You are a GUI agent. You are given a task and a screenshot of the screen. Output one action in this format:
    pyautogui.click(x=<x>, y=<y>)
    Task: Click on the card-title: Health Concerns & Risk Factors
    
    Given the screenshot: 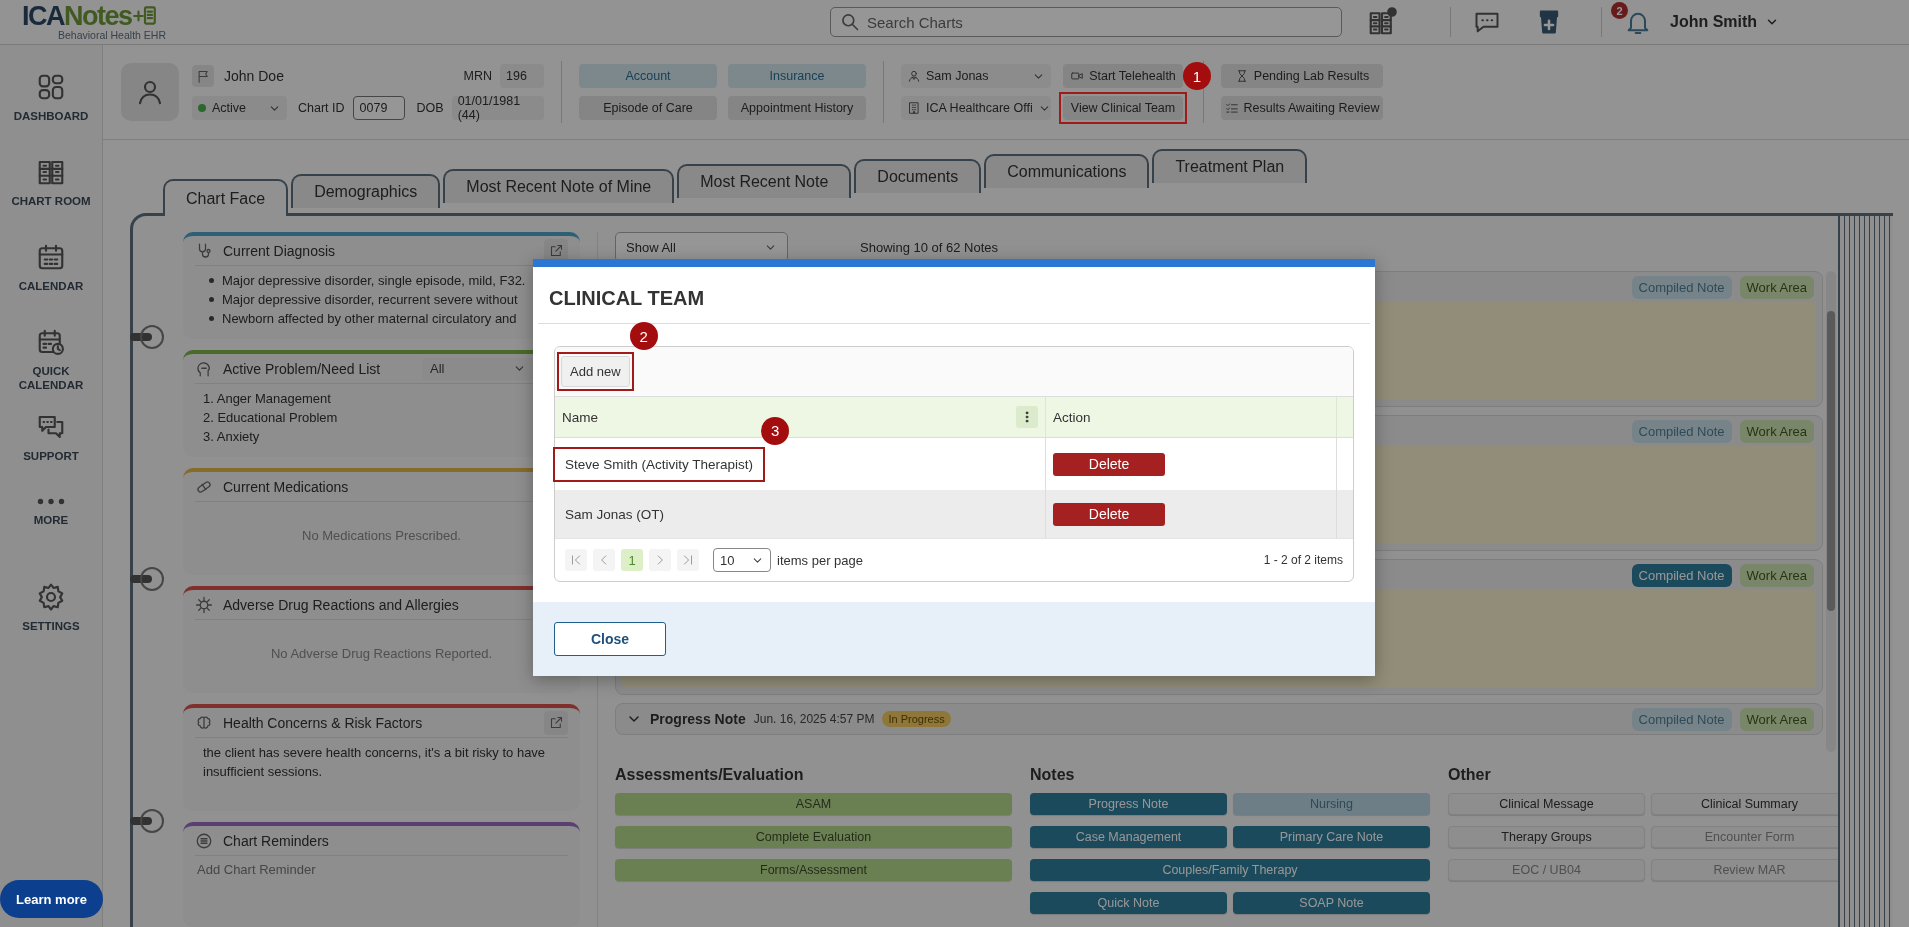 What is the action you would take?
    pyautogui.click(x=323, y=722)
    